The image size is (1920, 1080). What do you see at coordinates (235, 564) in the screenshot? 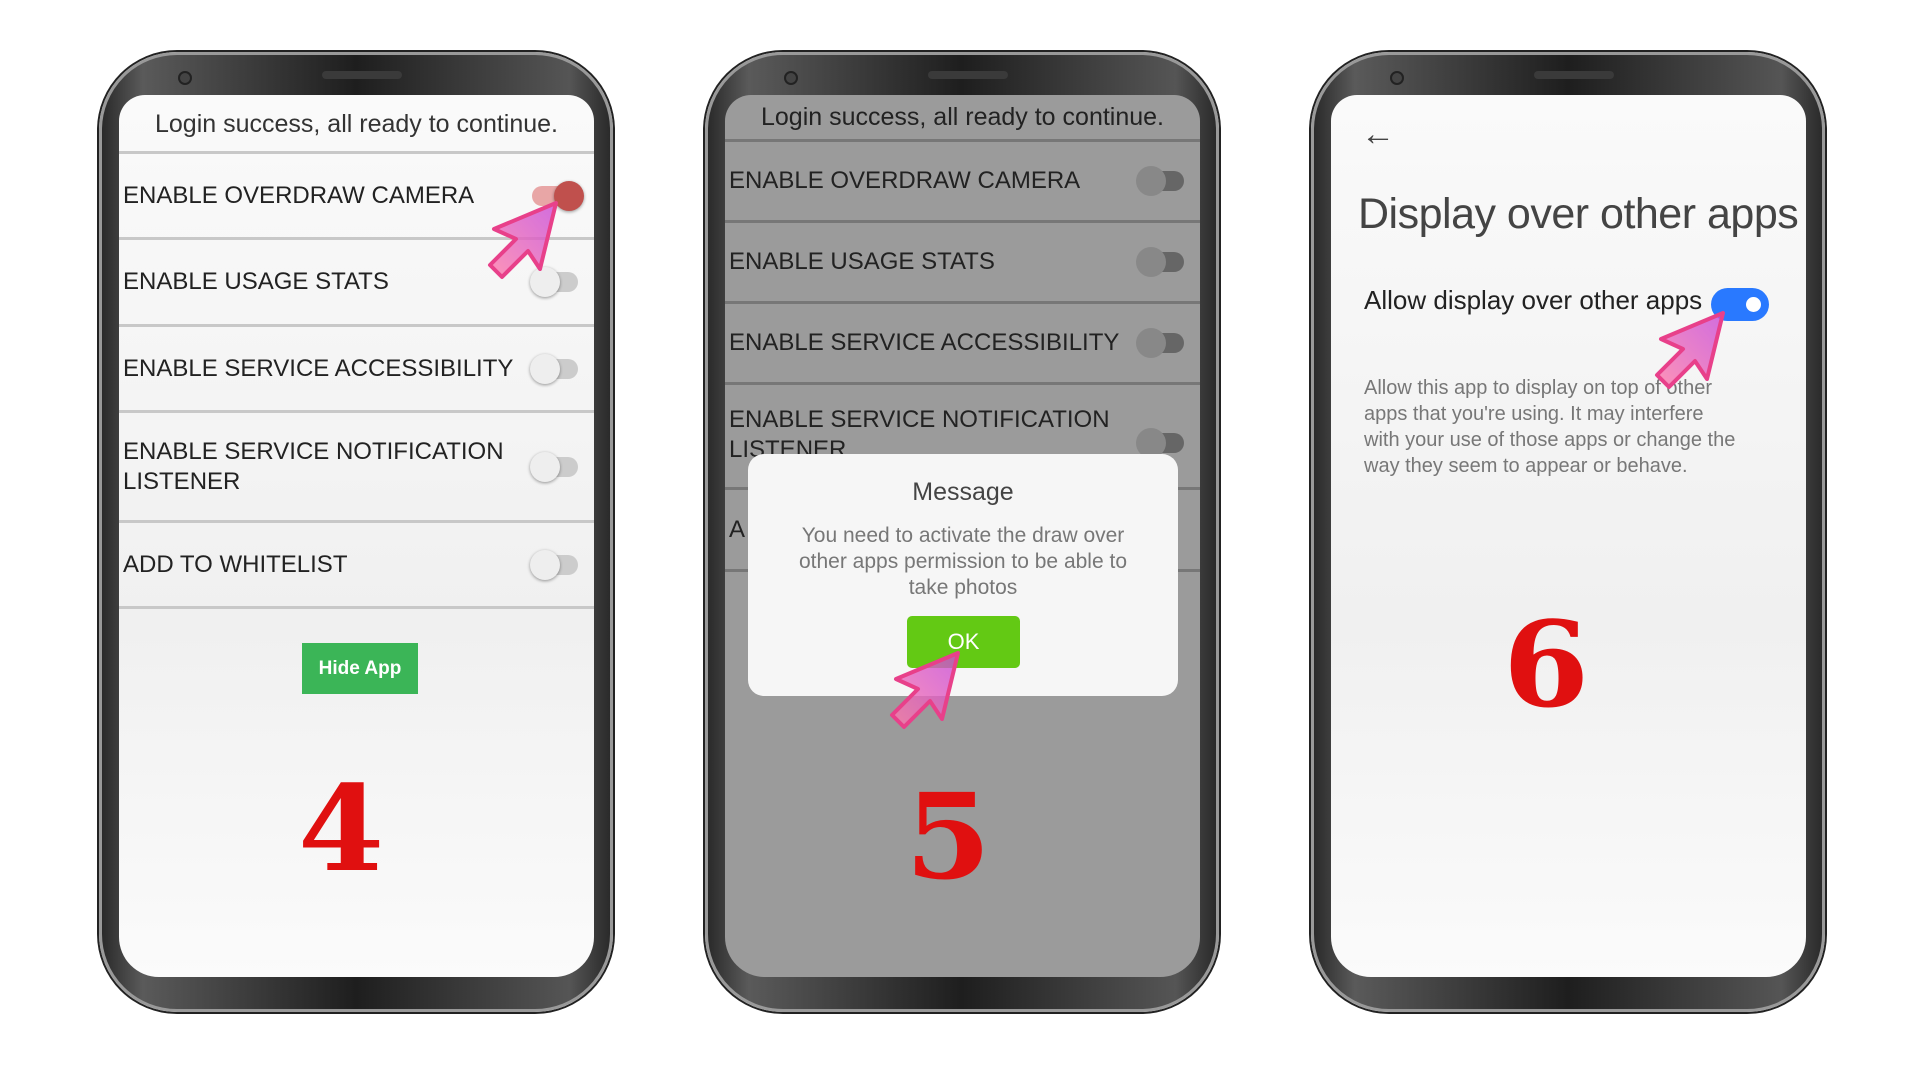
I see `row-label: ADD TO WHITELIST` at bounding box center [235, 564].